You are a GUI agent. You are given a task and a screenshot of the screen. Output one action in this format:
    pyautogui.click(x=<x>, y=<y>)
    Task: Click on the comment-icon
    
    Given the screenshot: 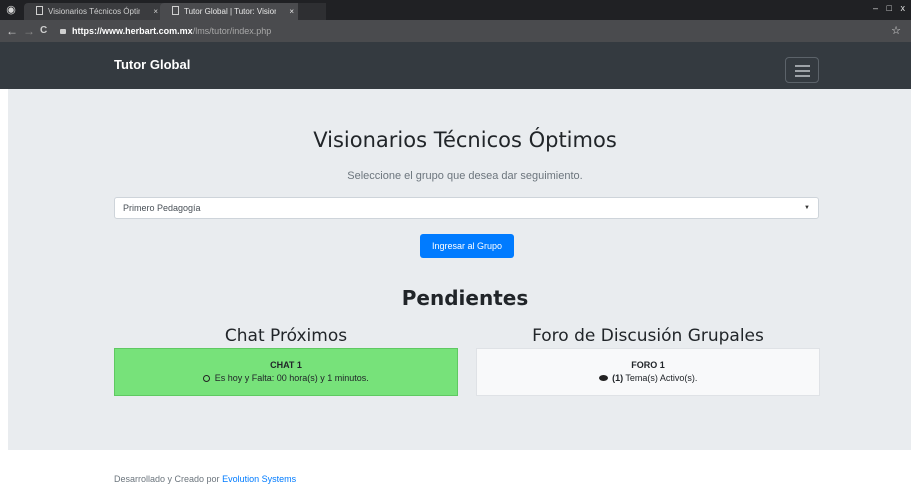 What is the action you would take?
    pyautogui.click(x=603, y=378)
    